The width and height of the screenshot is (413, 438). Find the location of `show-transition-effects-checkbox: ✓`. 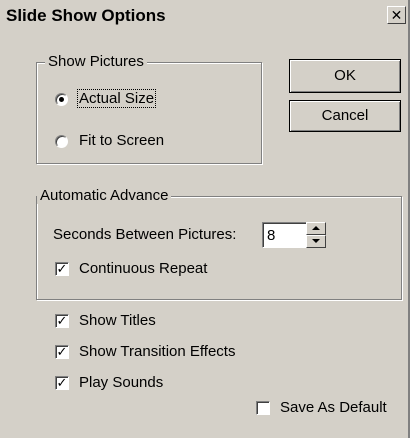

show-transition-effects-checkbox: ✓ is located at coordinates (62, 352).